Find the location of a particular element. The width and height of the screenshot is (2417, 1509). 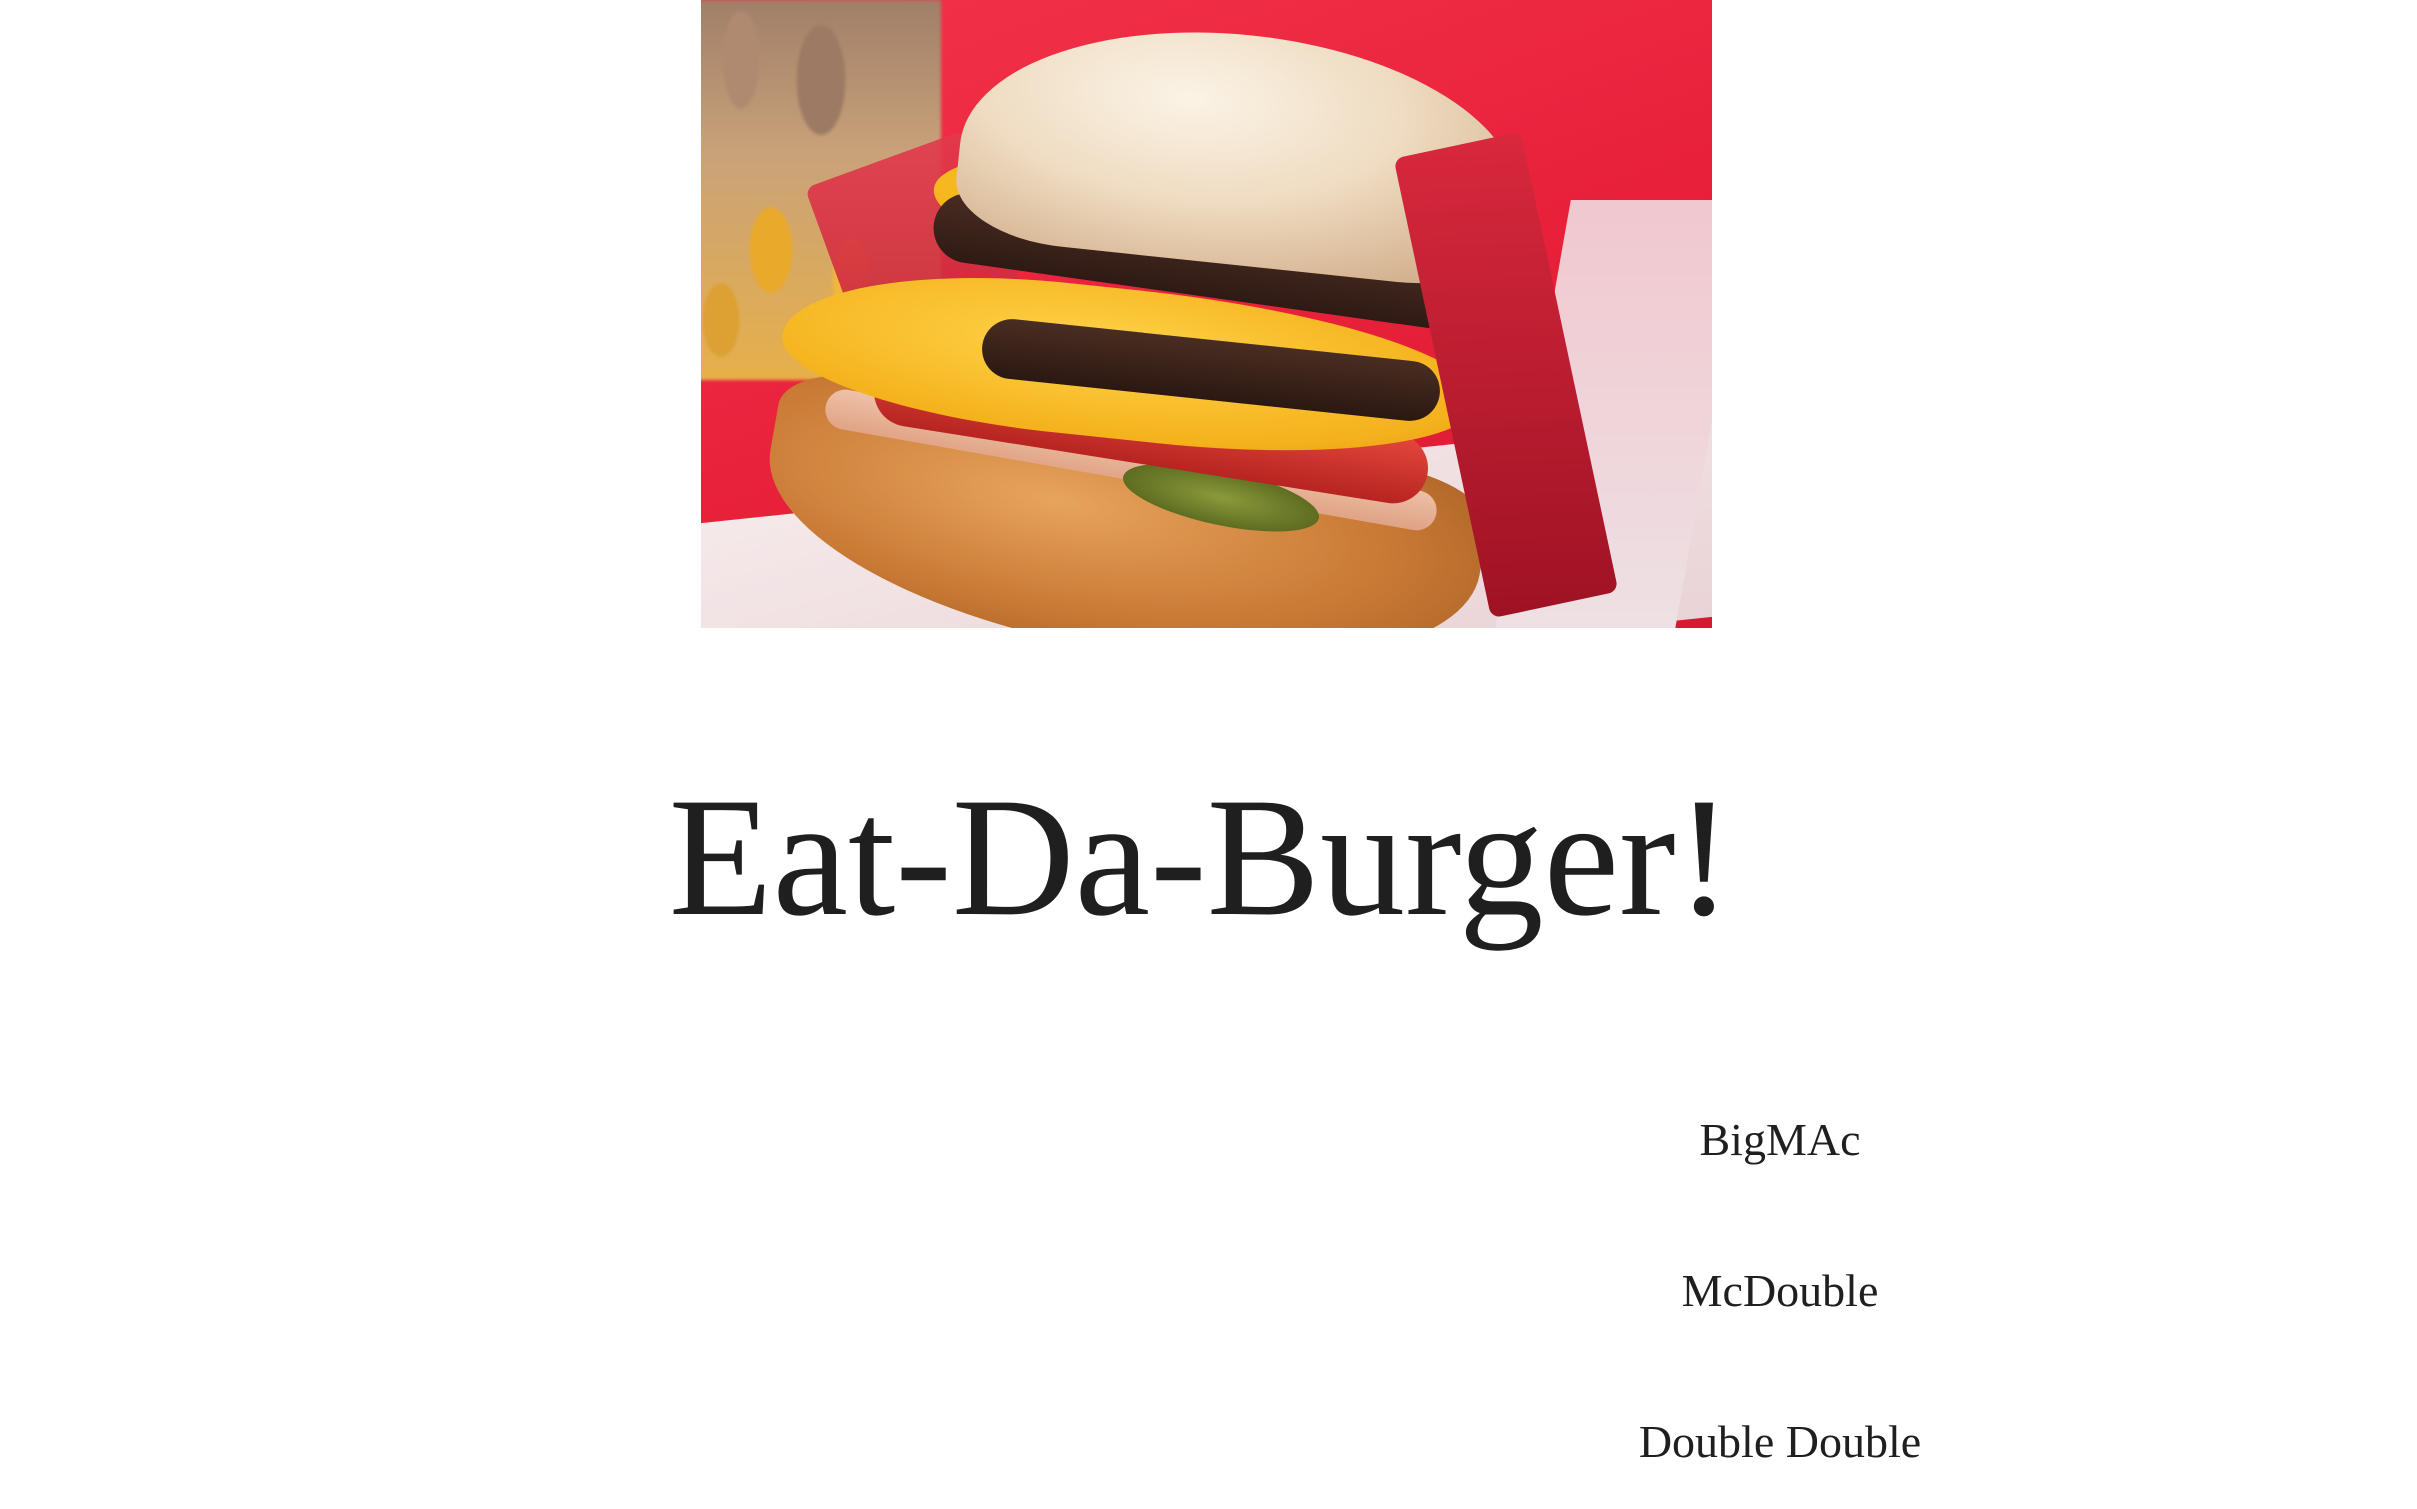

burger-list: BigMAc McDouble Double Double is located at coordinates (1780, 1309).